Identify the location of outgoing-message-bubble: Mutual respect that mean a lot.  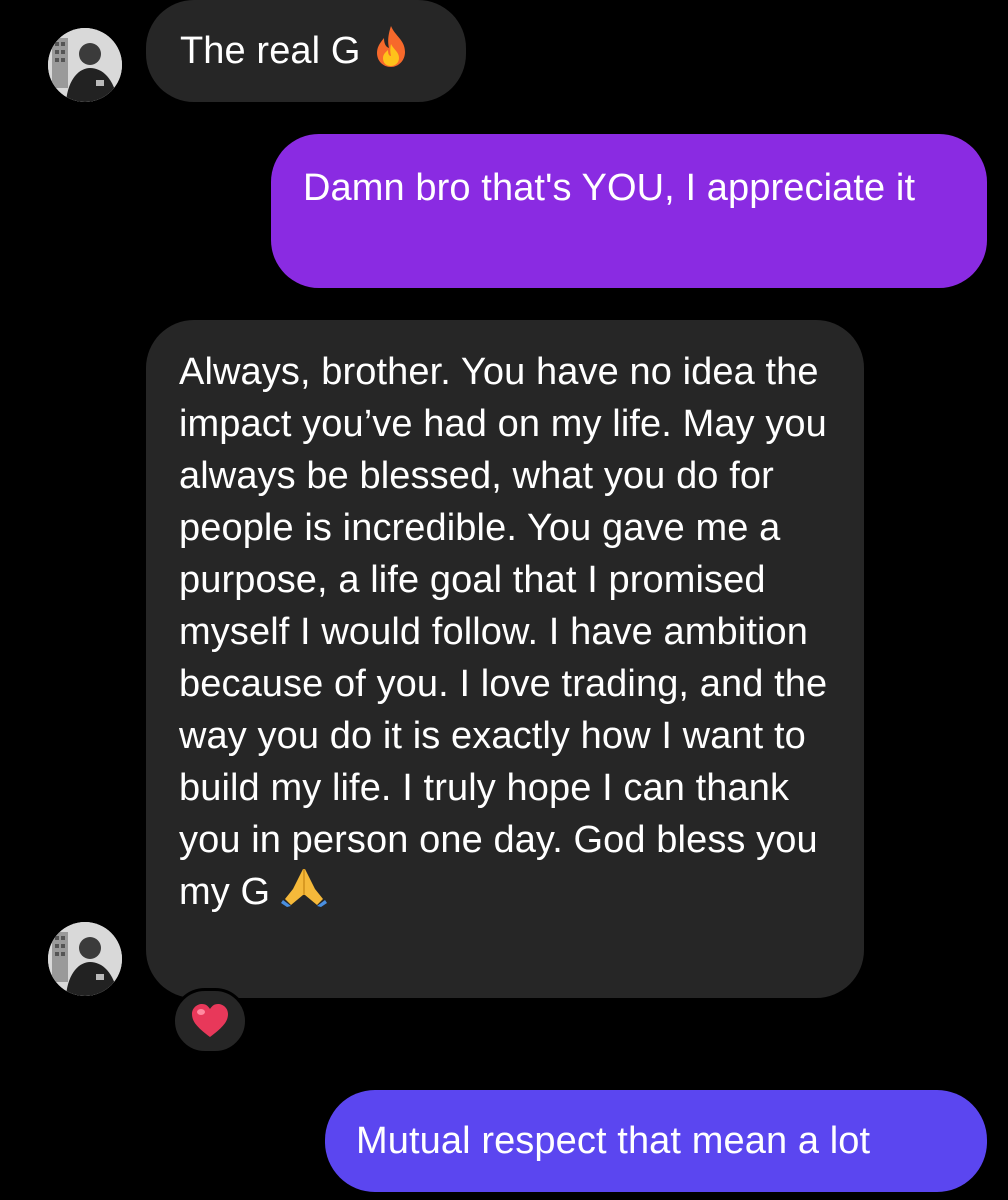
(656, 1141).